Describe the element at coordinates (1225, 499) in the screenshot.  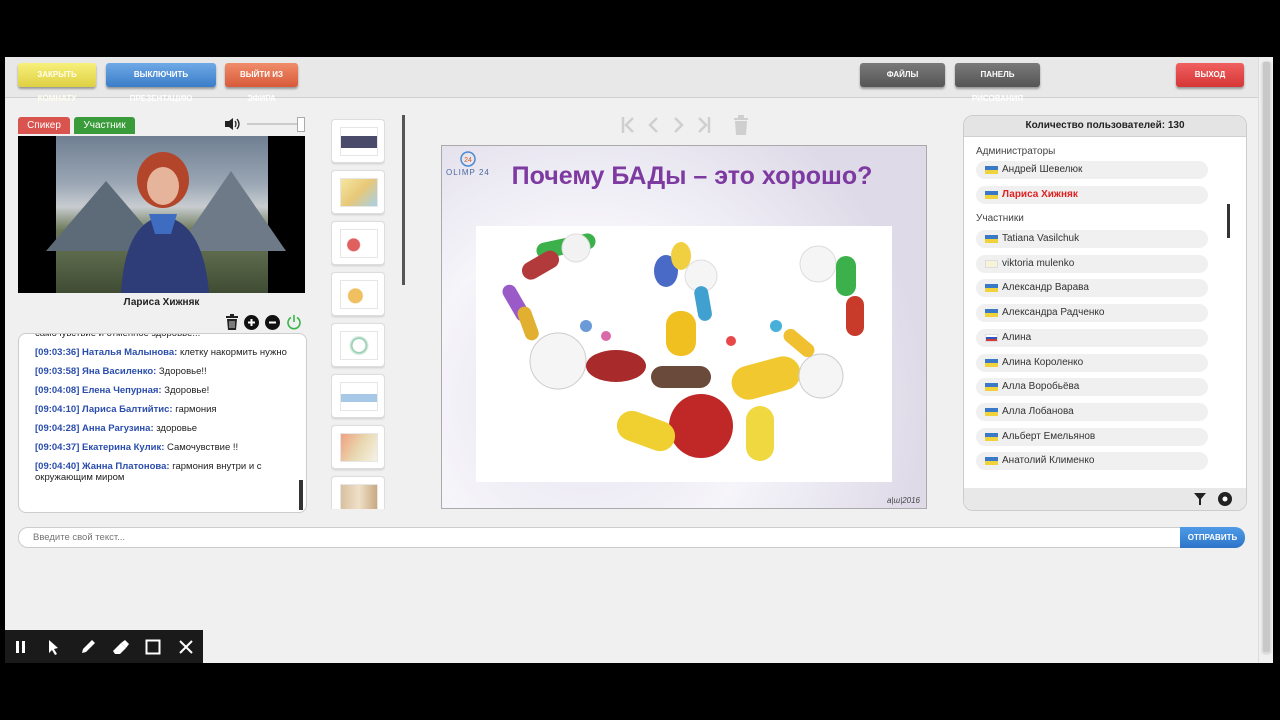
I see `settings-icon` at that location.